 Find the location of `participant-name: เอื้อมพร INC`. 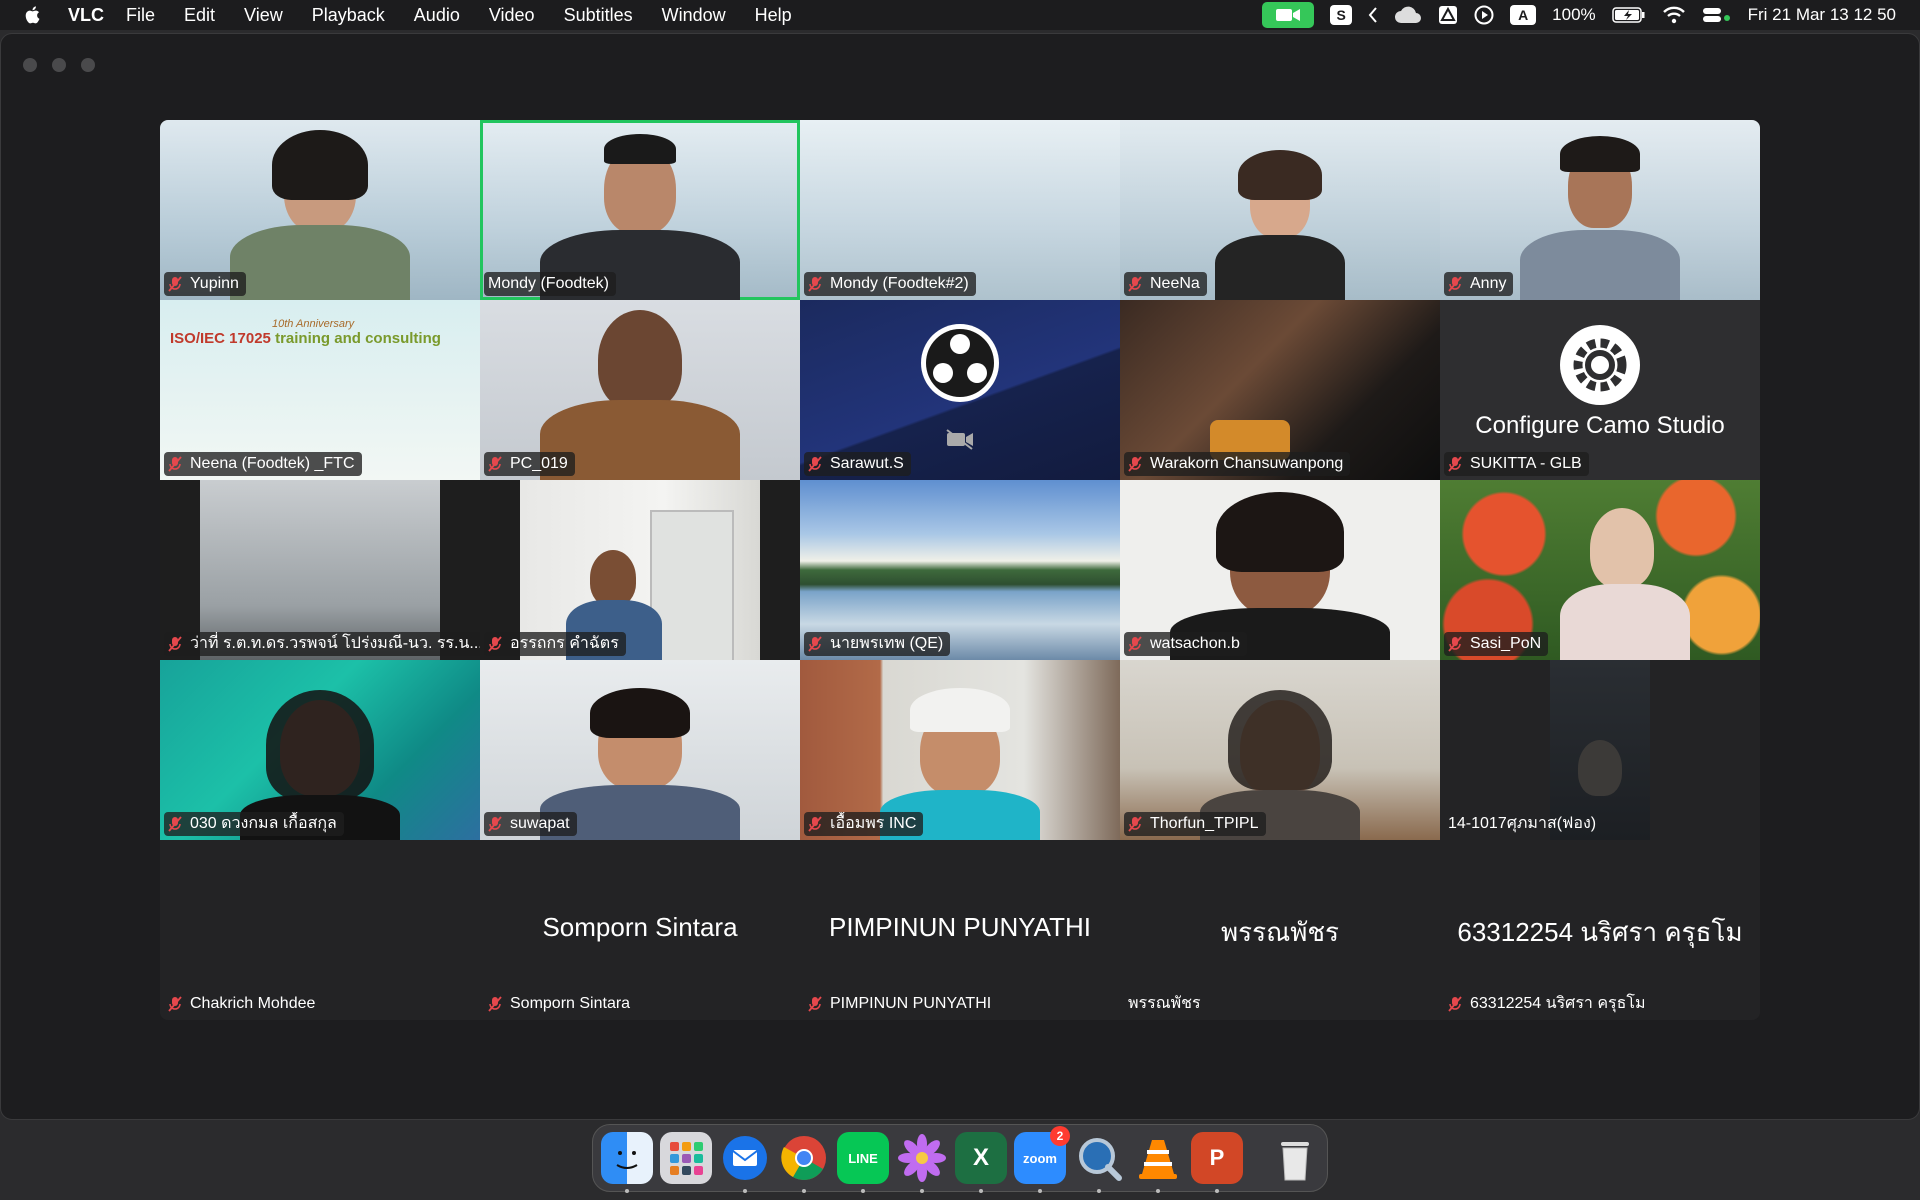

participant-name: เอื้อมพร INC is located at coordinates (873, 823).